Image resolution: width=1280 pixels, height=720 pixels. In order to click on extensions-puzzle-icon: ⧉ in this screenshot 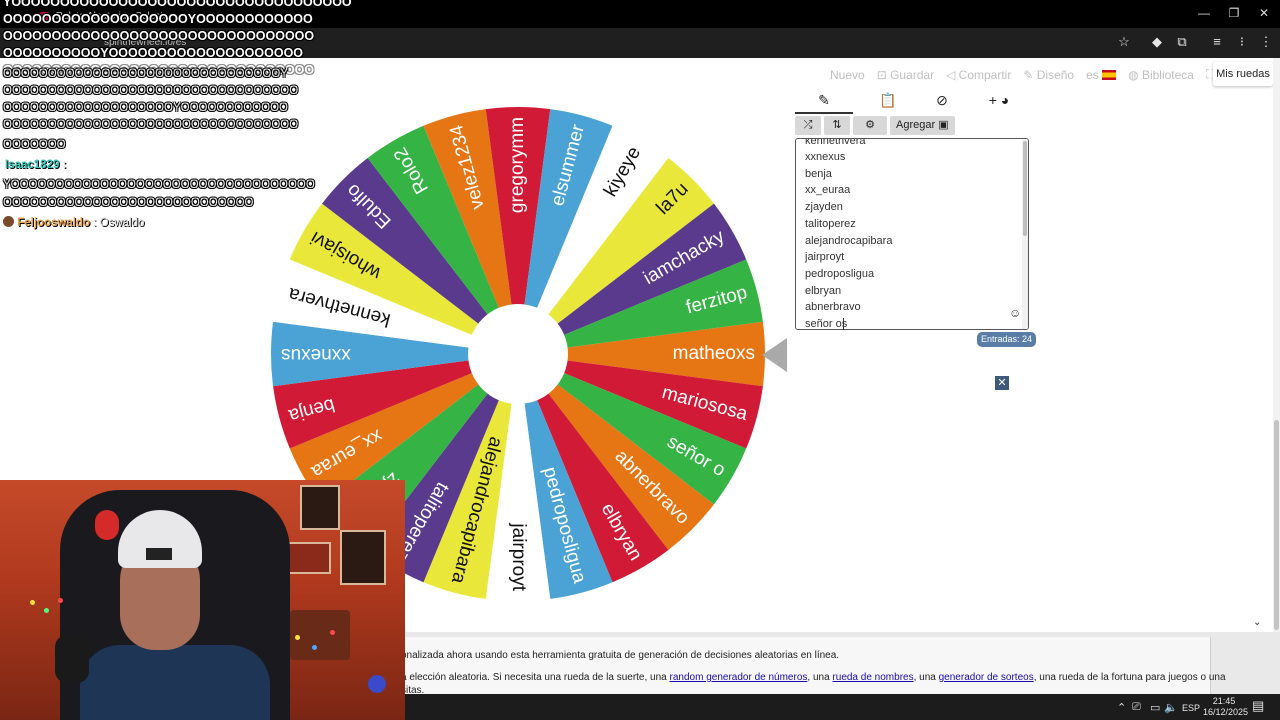, I will do `click(1182, 42)`.